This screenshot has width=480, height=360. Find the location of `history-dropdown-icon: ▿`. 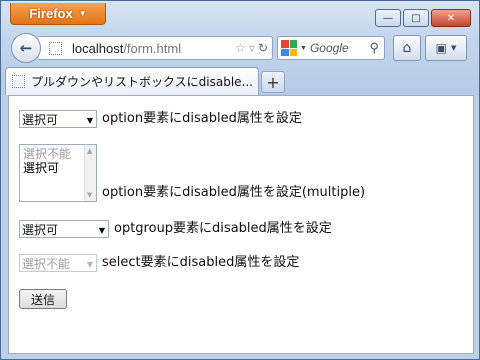

history-dropdown-icon: ▿ is located at coordinates (252, 48).